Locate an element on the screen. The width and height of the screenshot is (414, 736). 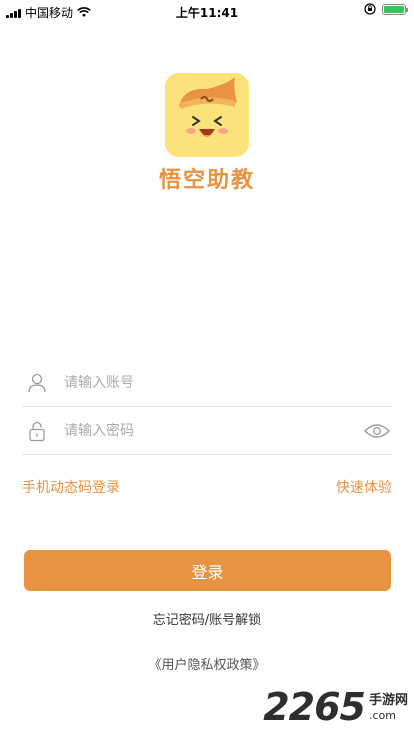
watermark: 2265 手游网 .com is located at coordinates (335, 707).